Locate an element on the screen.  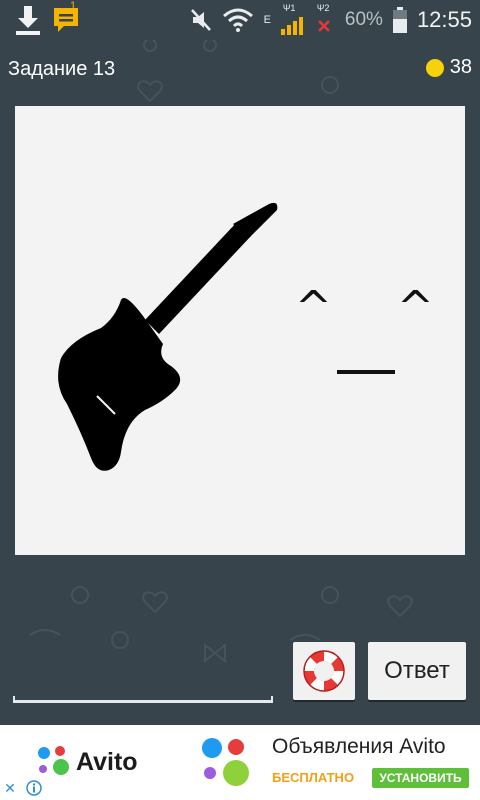
left-eye: ^ is located at coordinates (313, 307).